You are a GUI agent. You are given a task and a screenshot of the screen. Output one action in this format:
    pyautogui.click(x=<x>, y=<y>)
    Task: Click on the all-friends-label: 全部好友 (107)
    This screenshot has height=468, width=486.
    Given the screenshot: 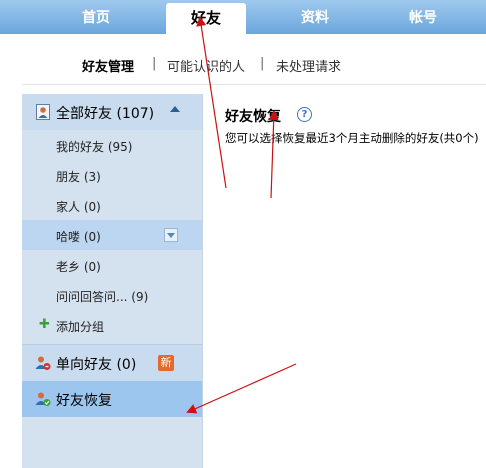 What is the action you would take?
    pyautogui.click(x=105, y=114)
    